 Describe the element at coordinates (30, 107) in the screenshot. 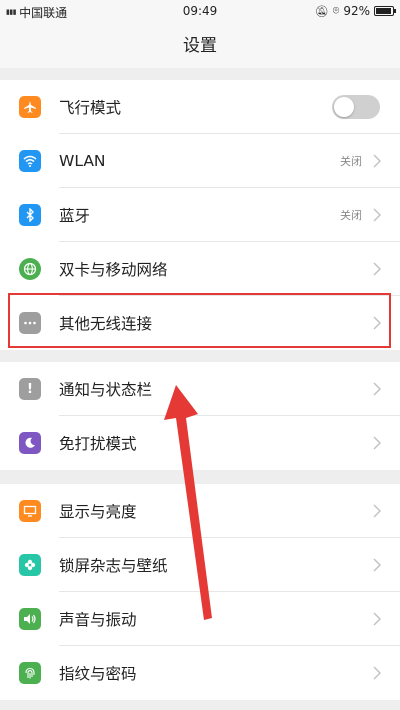

I see `airplane-icon` at that location.